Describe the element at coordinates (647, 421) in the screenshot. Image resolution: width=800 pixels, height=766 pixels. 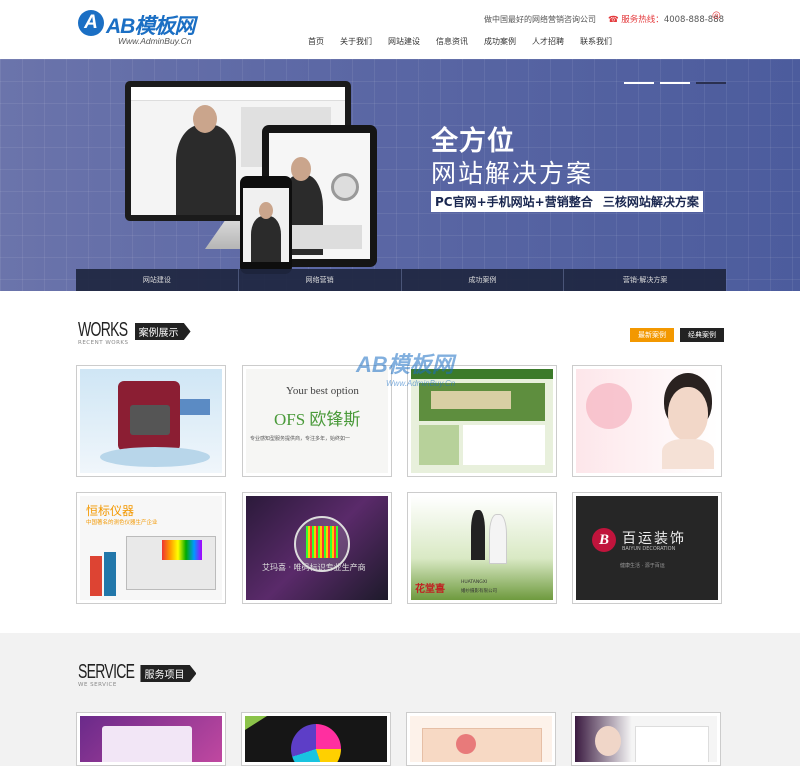
I see `work-item-beauty` at that location.